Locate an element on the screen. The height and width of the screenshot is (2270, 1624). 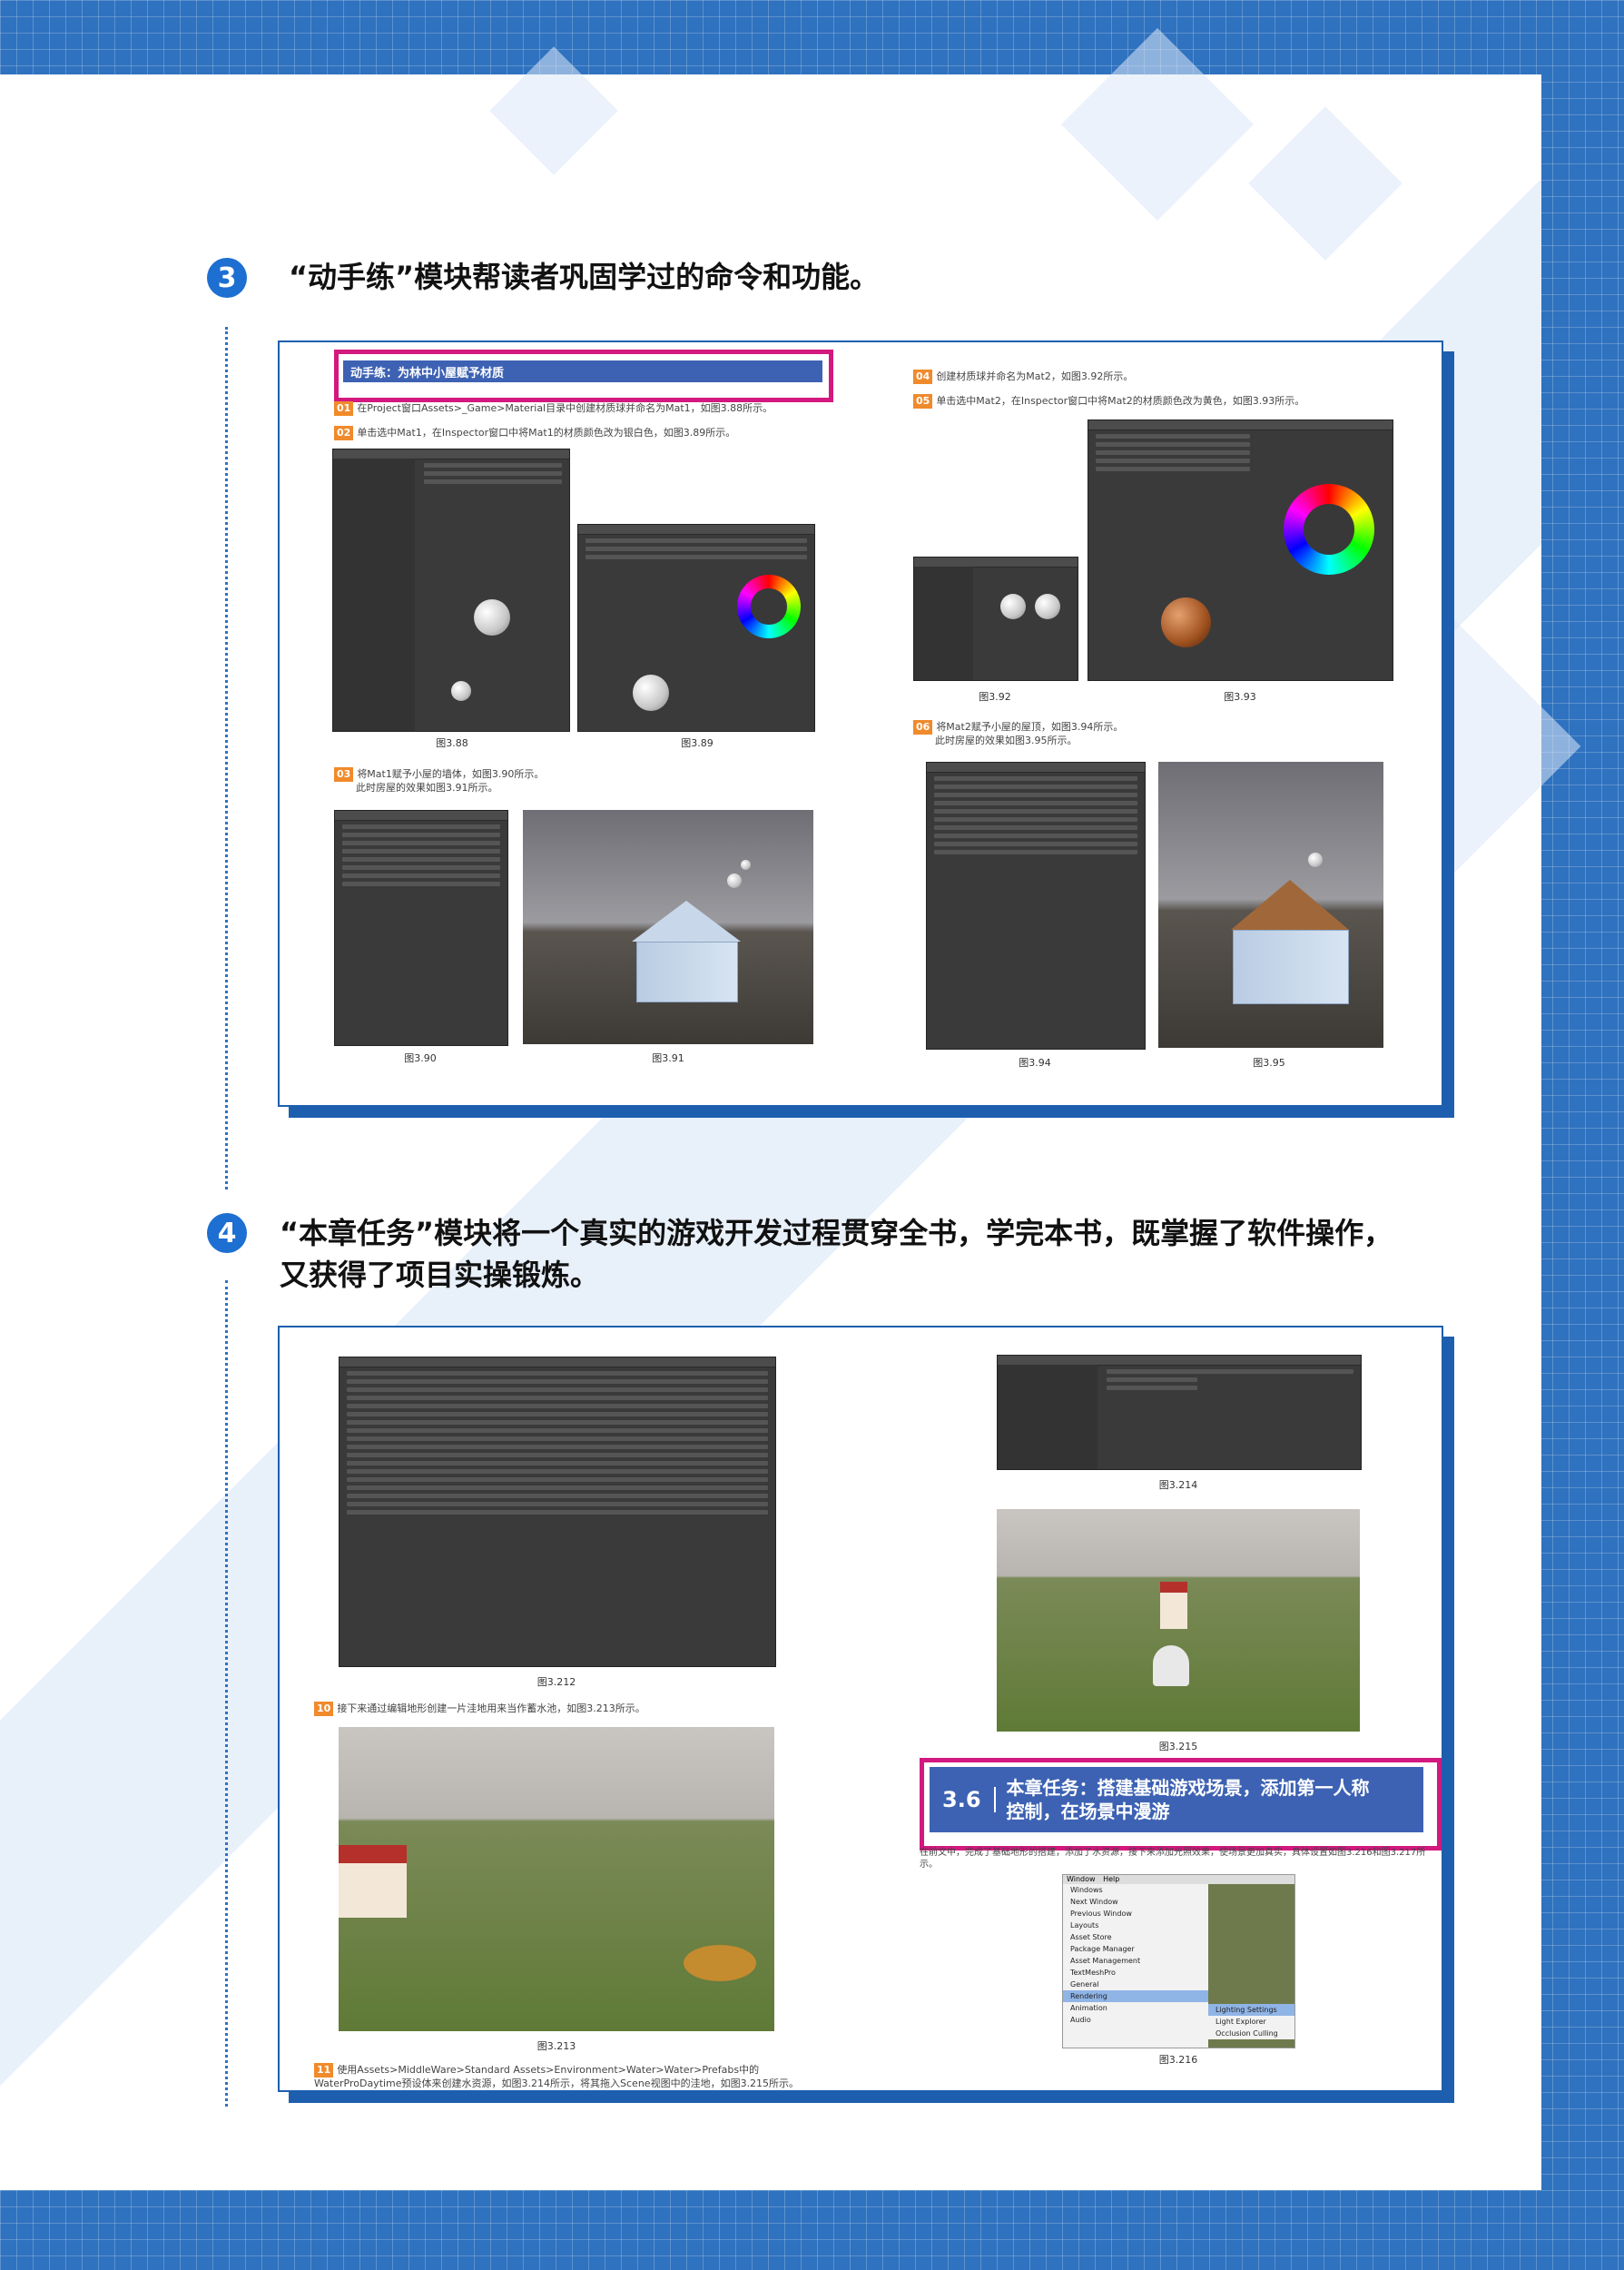
section-4-number: 4 is located at coordinates (227, 1233).